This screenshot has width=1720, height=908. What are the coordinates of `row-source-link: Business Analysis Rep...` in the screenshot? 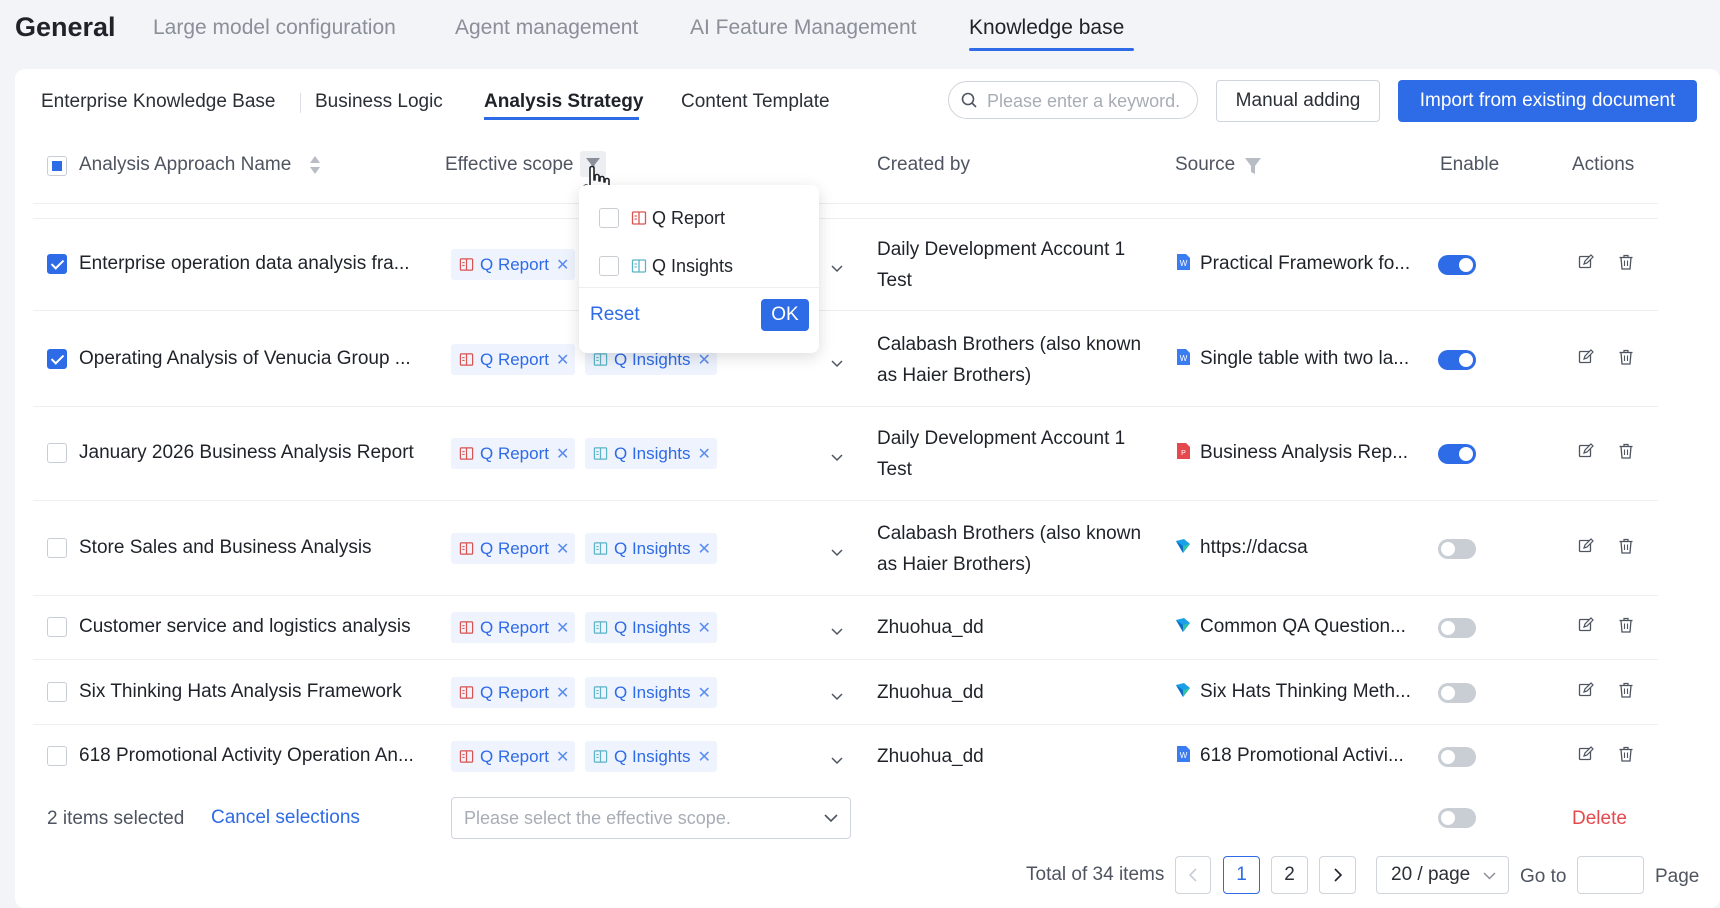 It's located at (1304, 453).